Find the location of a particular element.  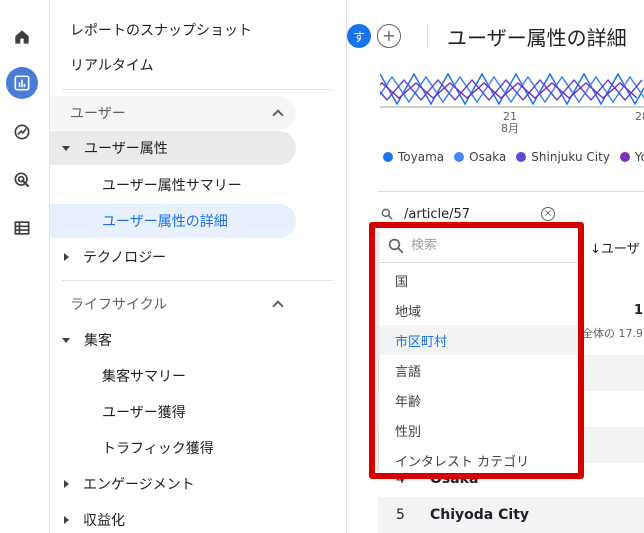

x-tick-label: 21 8月 is located at coordinates (510, 123).